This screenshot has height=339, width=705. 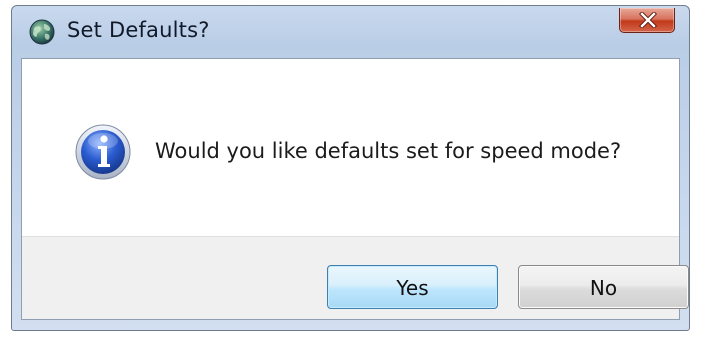 What do you see at coordinates (138, 30) in the screenshot?
I see `window-title: Set Defaults?` at bounding box center [138, 30].